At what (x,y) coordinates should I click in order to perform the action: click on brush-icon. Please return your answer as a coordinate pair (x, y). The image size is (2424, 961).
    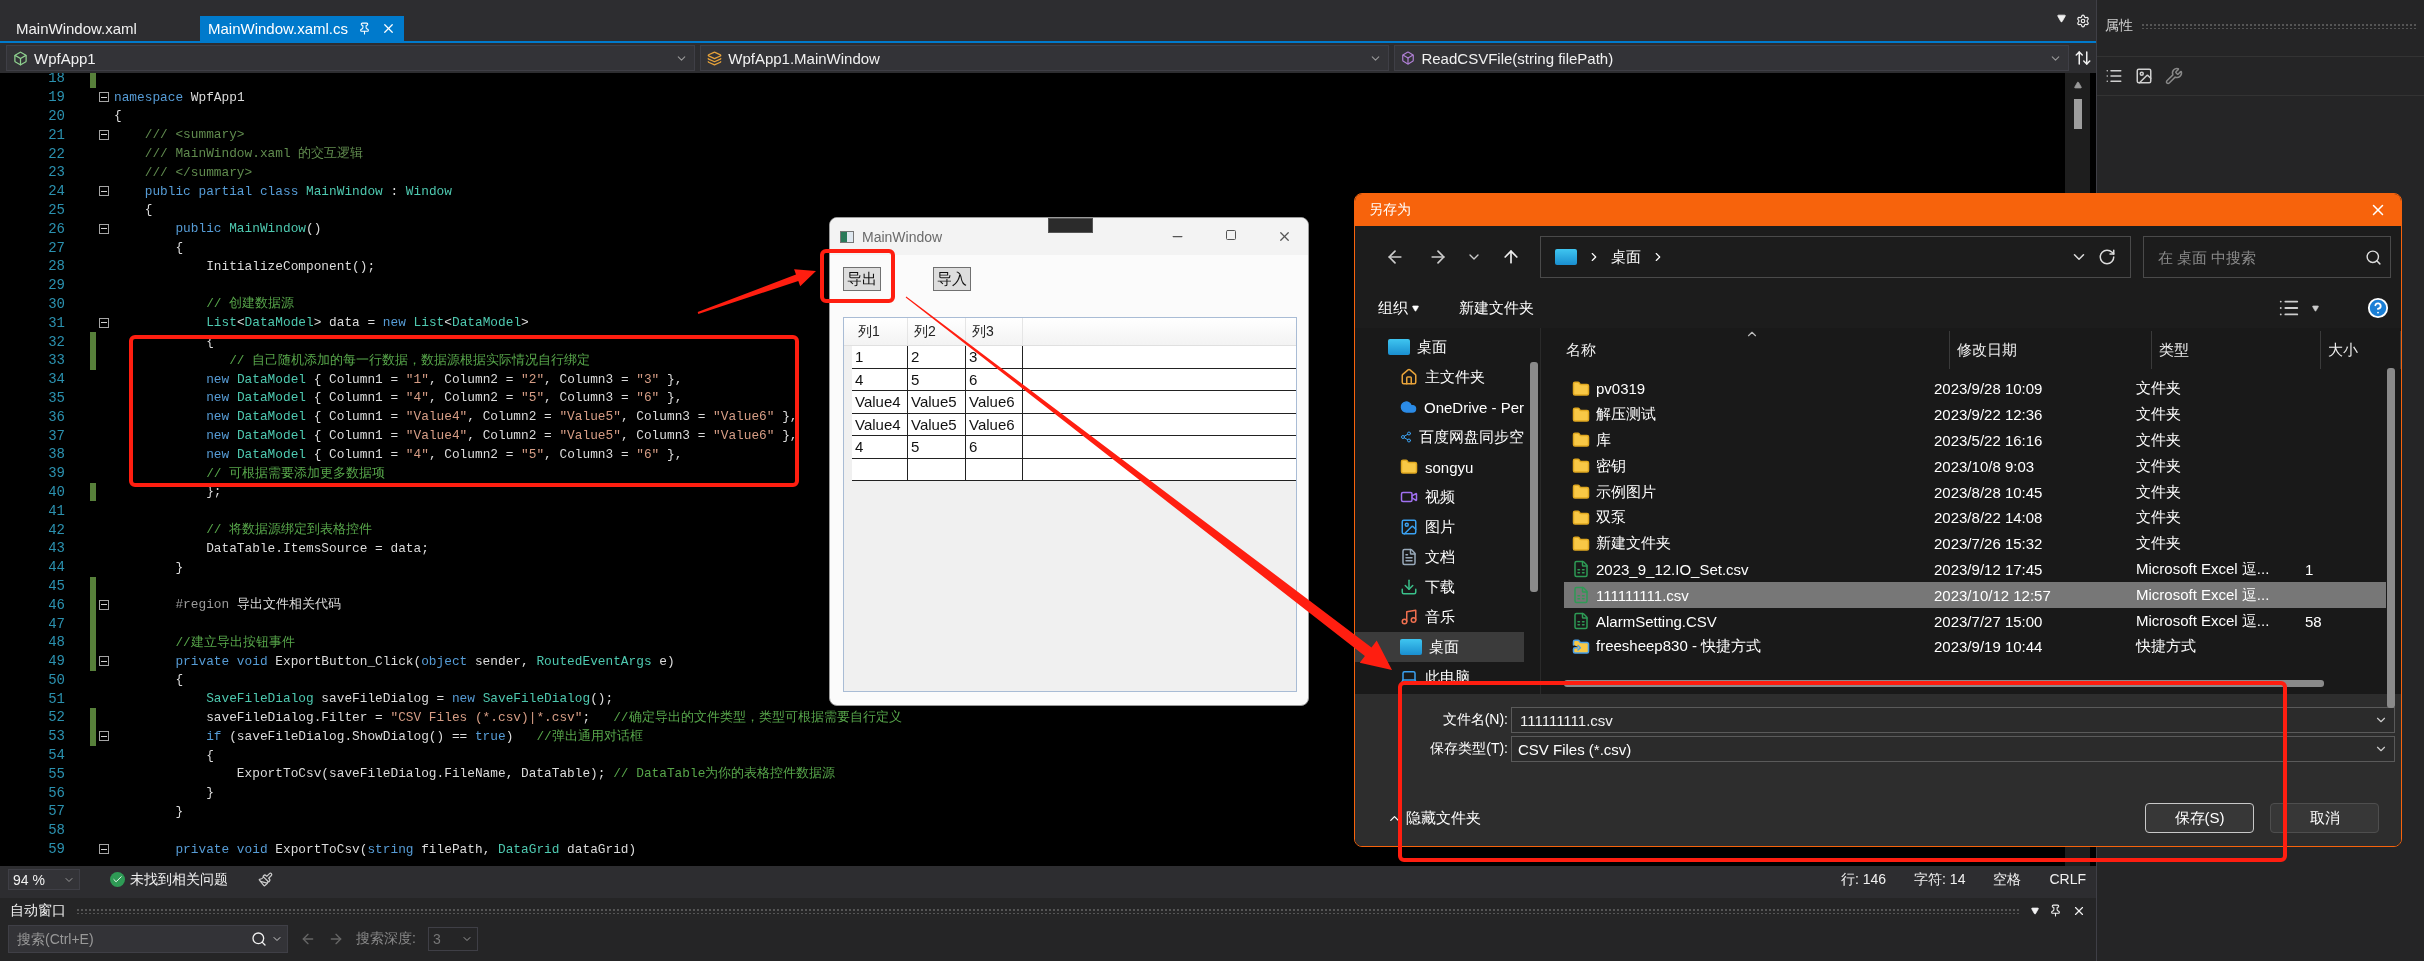
    Looking at the image, I should click on (265, 879).